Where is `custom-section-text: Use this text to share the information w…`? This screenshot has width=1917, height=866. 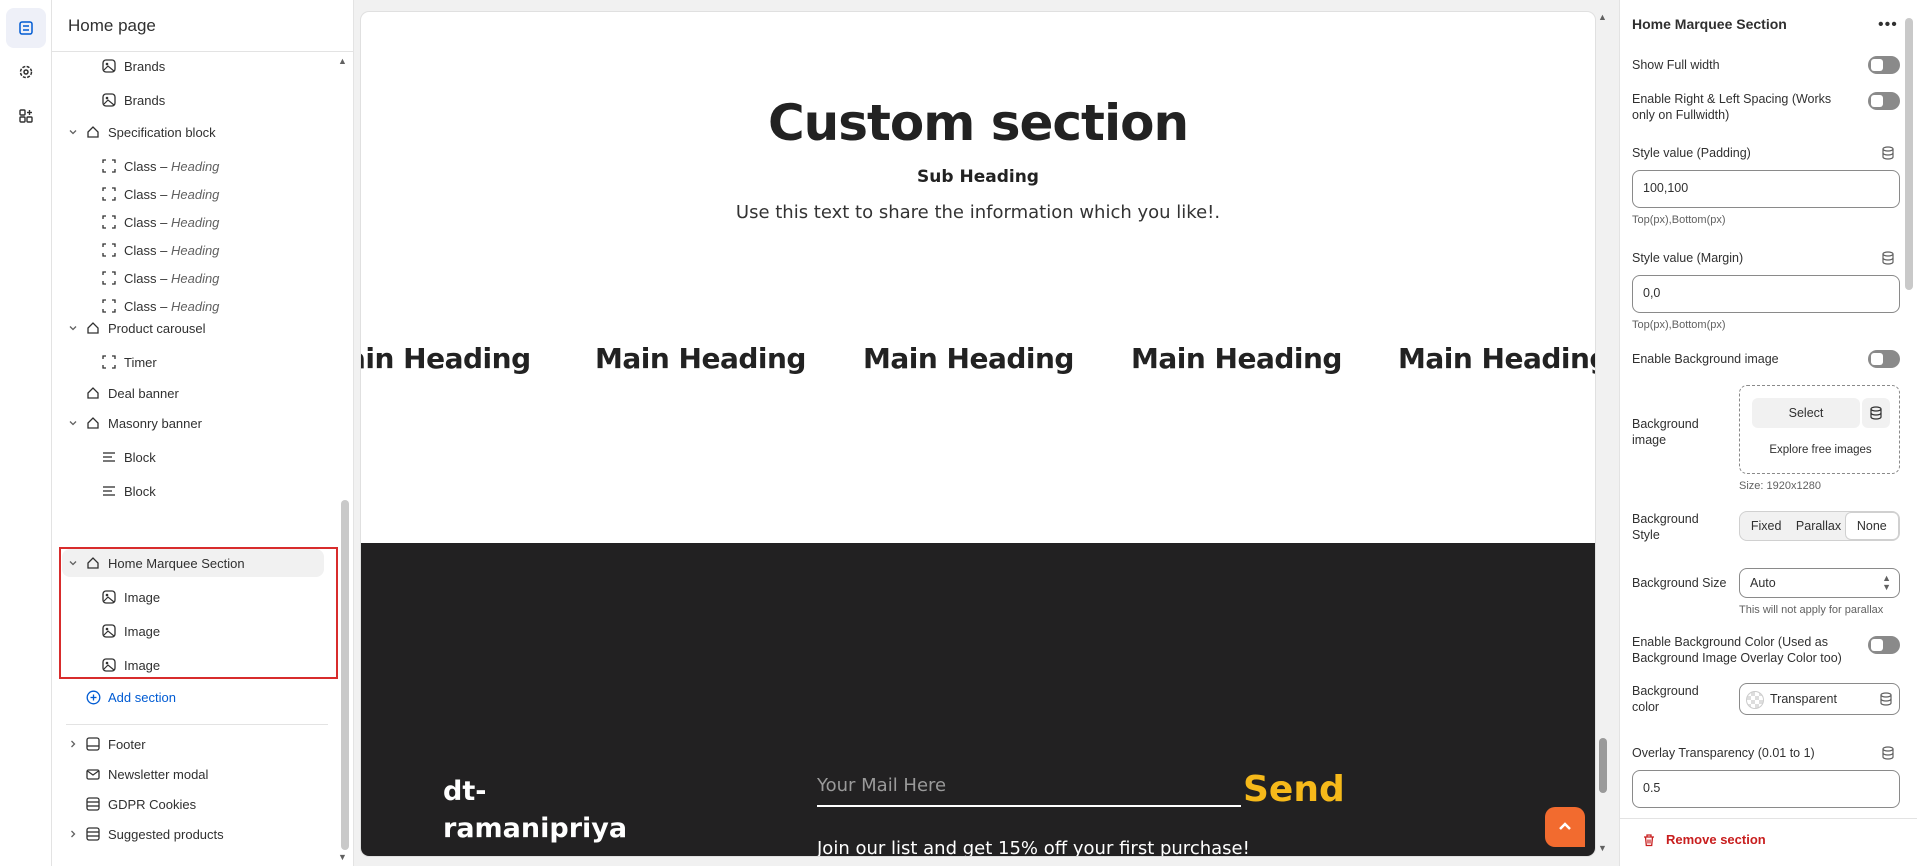
custom-section-text: Use this text to share the information w… is located at coordinates (978, 212).